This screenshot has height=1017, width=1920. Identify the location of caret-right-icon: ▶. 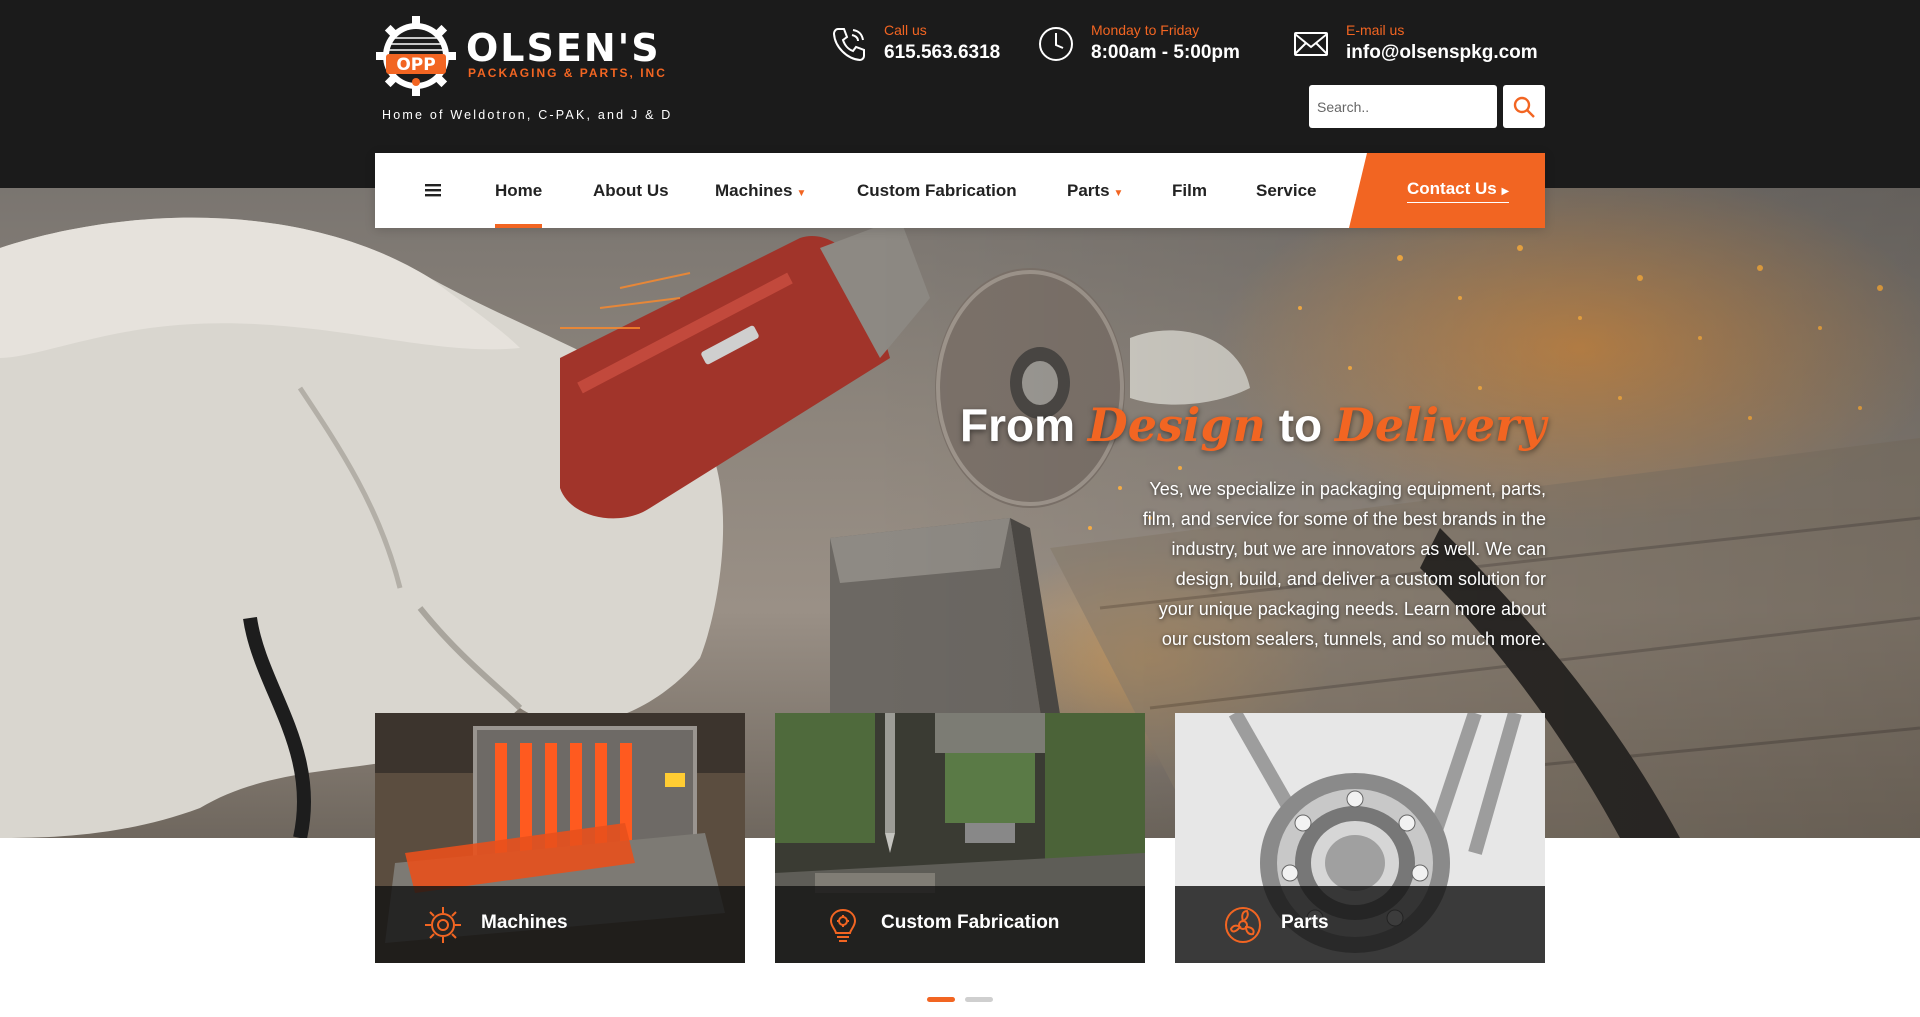
(1505, 191).